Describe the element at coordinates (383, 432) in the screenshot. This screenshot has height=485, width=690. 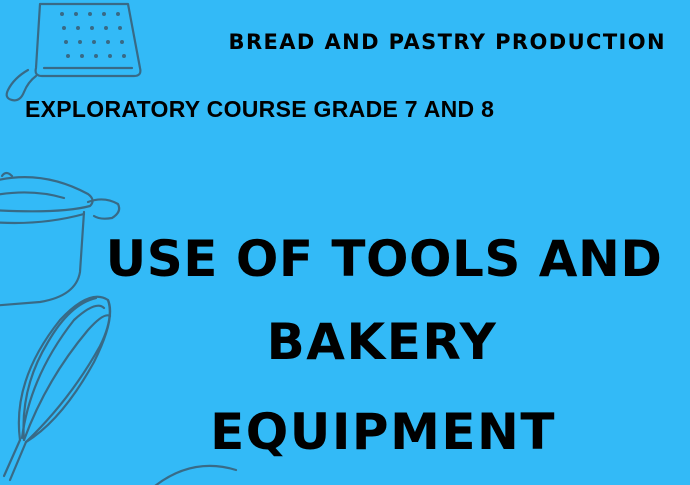
I see `lesson-title-line-3: EQUIPMENT` at that location.